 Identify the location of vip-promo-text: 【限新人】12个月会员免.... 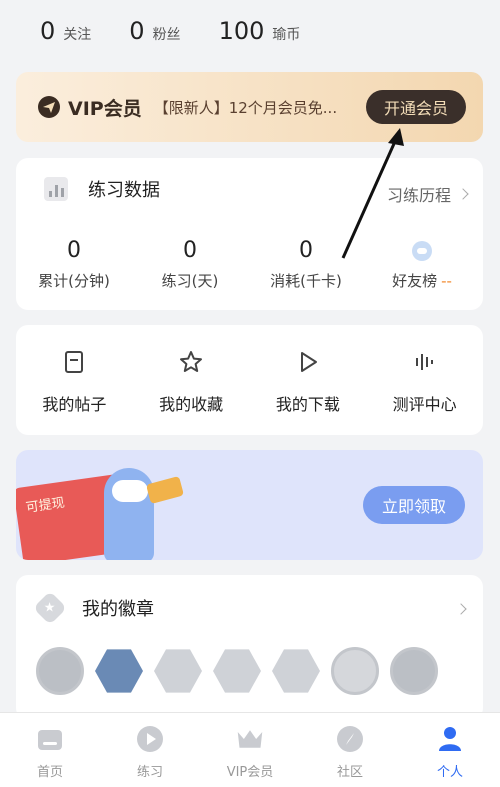
(245, 107).